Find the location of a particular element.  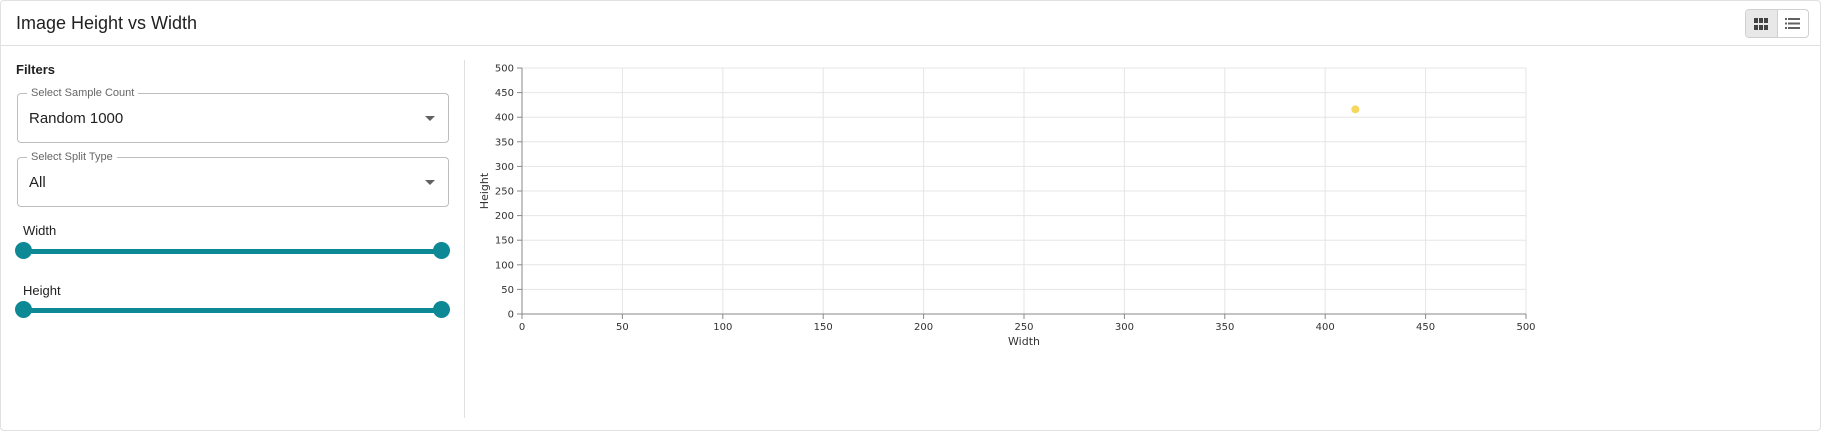

y-tick-label: 50 is located at coordinates (507, 290).